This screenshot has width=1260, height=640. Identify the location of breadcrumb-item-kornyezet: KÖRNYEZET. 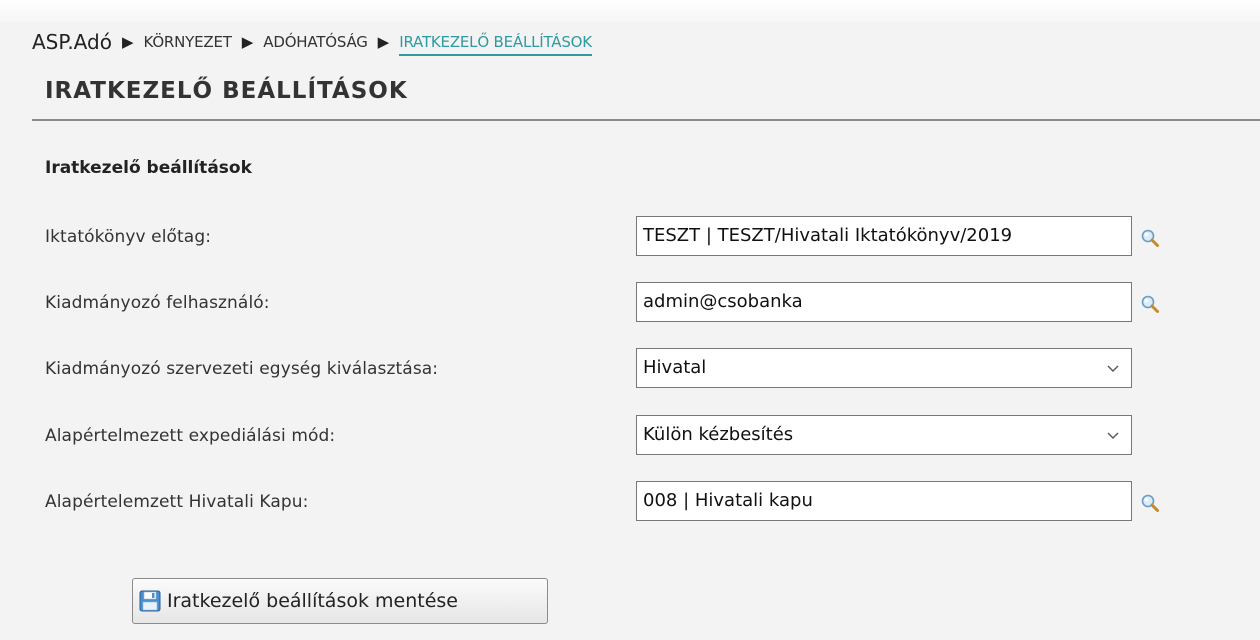
(188, 42).